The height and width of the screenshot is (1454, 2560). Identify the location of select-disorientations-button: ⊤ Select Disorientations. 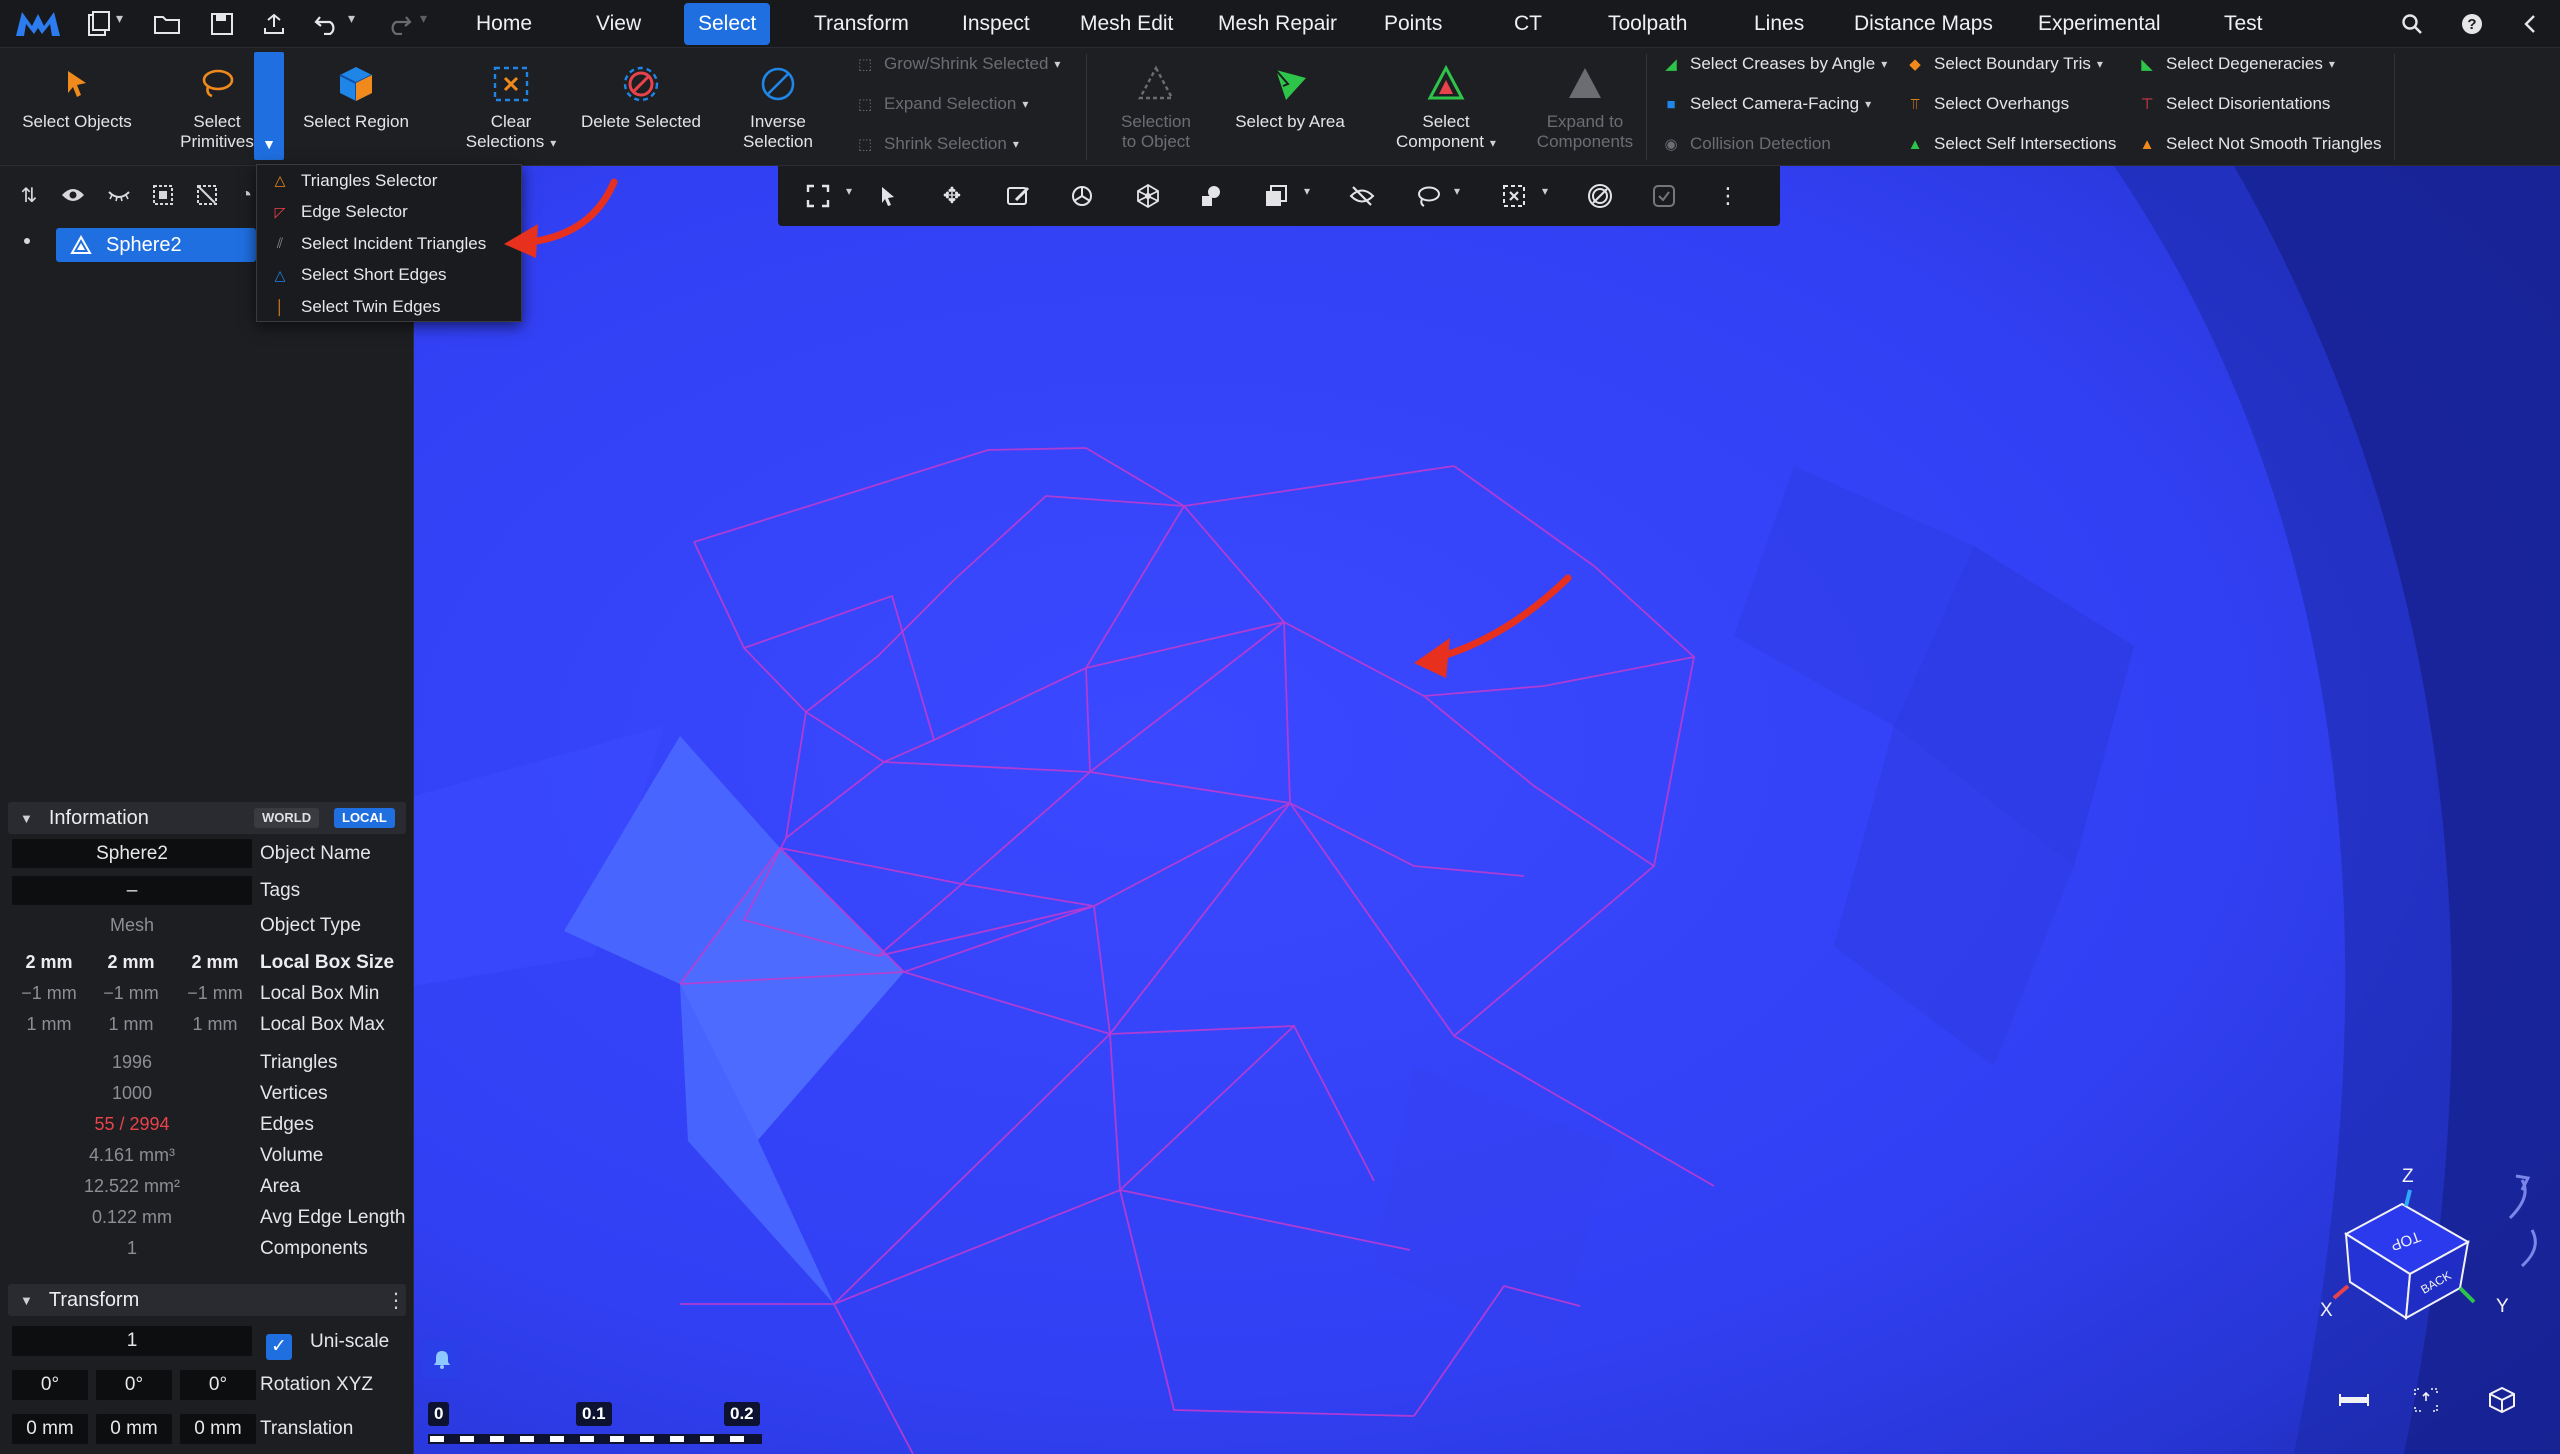
(2233, 104).